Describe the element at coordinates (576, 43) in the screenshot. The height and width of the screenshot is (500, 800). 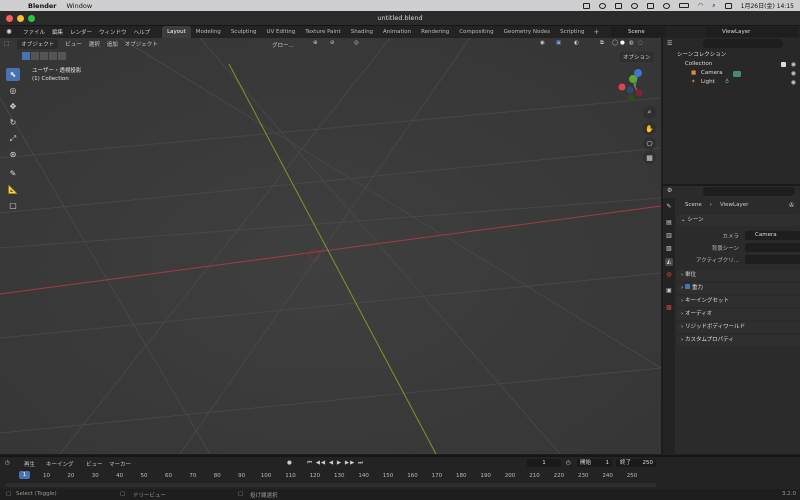
I see `overlay-toggle-icon: ◐` at that location.